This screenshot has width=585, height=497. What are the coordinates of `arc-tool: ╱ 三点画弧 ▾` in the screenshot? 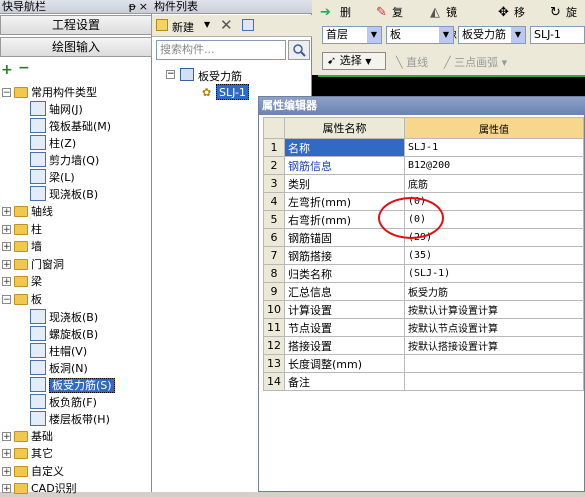 It's located at (475, 62).